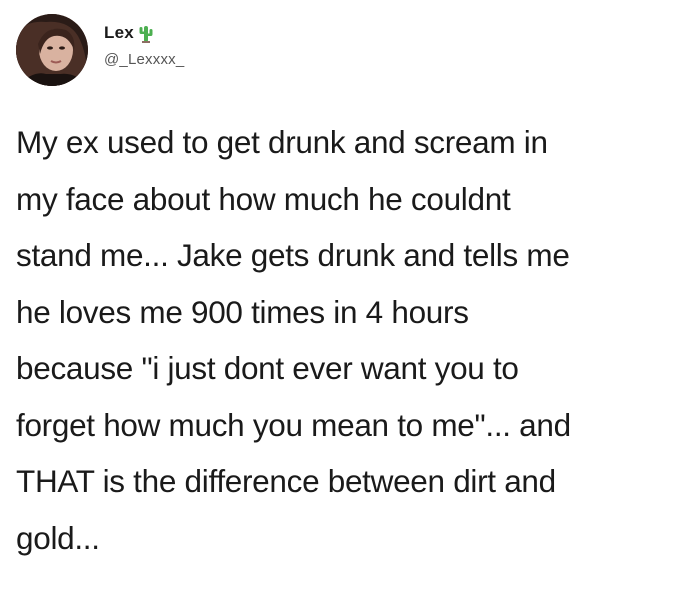 This screenshot has height=589, width=700. I want to click on cactus-icon, so click(146, 33).